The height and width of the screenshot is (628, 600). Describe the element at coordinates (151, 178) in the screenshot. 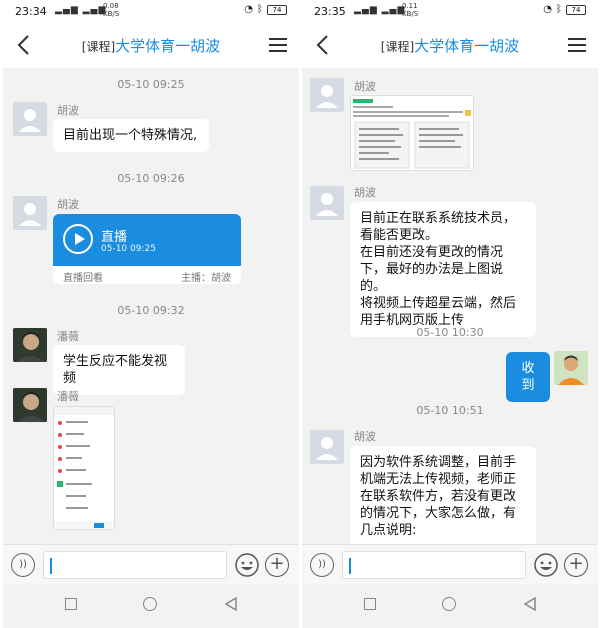

I see `timestamp: 05-10 09:26` at that location.